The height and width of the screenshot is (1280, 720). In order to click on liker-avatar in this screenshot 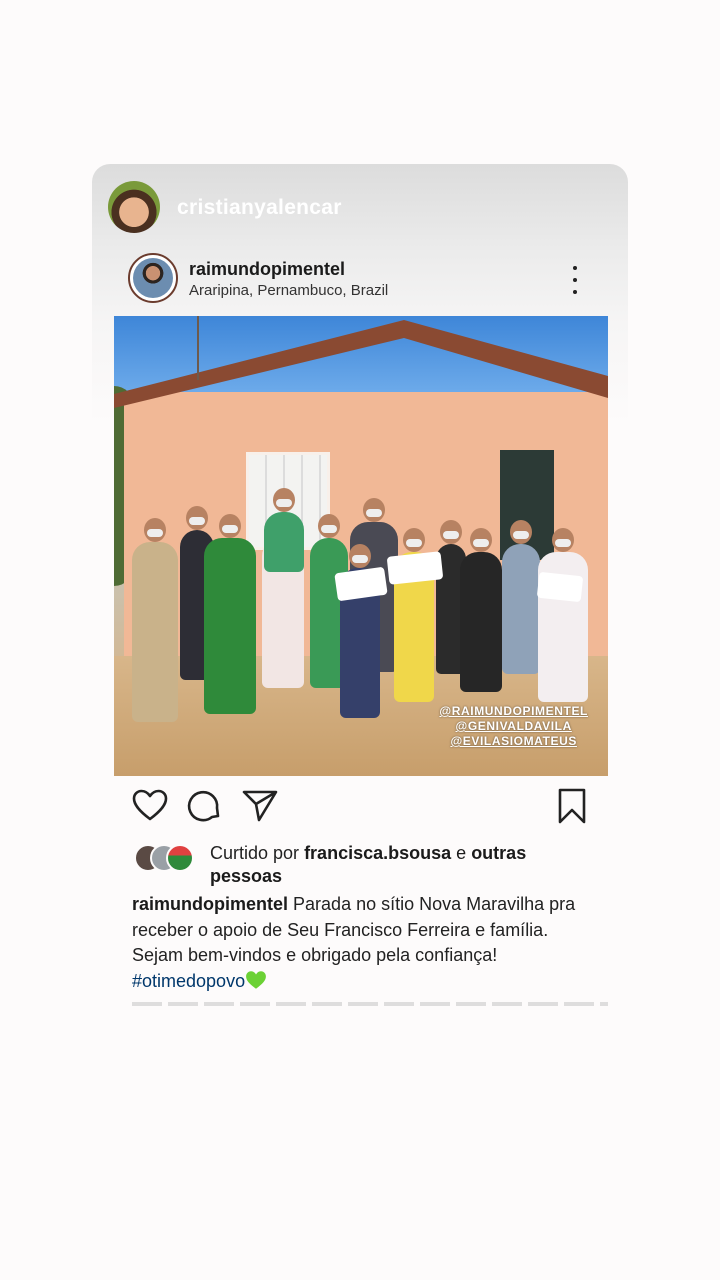, I will do `click(180, 858)`.